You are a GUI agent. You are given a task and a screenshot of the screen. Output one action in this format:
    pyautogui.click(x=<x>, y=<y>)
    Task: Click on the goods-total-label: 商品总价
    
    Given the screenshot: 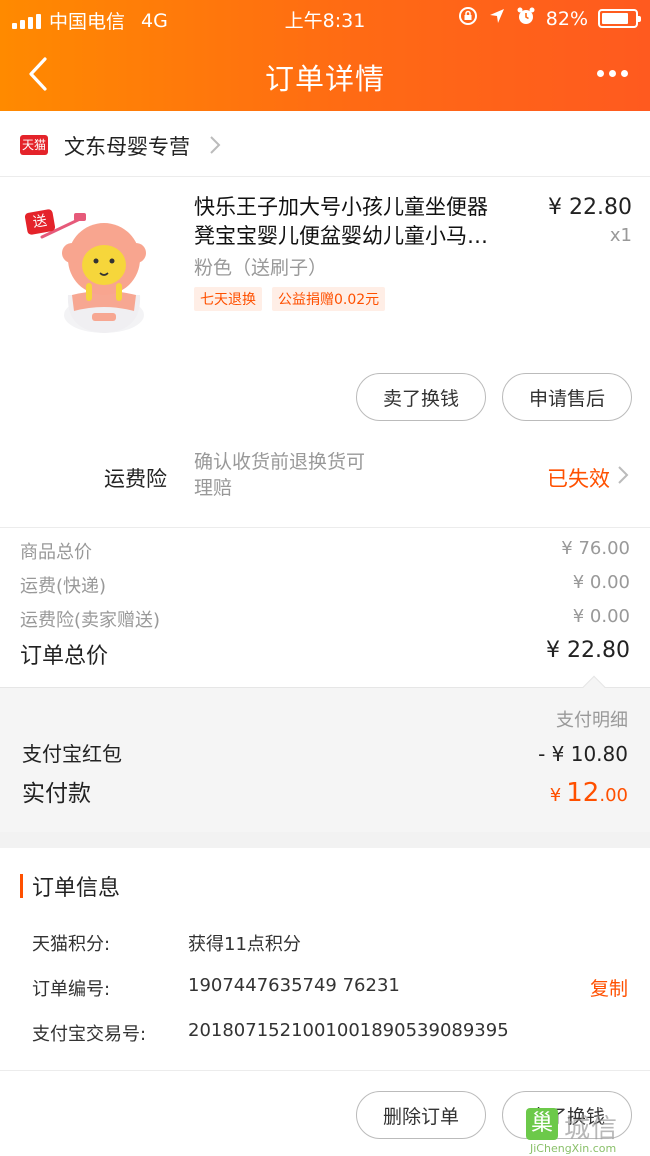 What is the action you would take?
    pyautogui.click(x=56, y=552)
    